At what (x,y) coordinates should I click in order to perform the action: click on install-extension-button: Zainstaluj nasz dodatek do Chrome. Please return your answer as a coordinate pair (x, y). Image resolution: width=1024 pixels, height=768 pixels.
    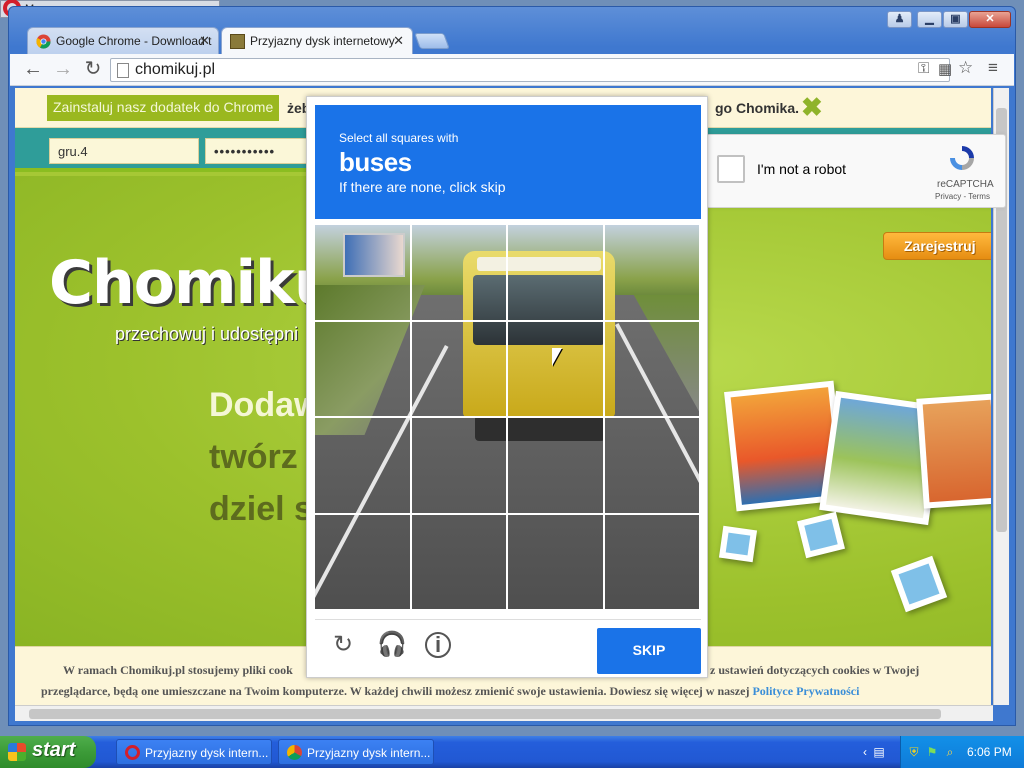
    Looking at the image, I should click on (163, 108).